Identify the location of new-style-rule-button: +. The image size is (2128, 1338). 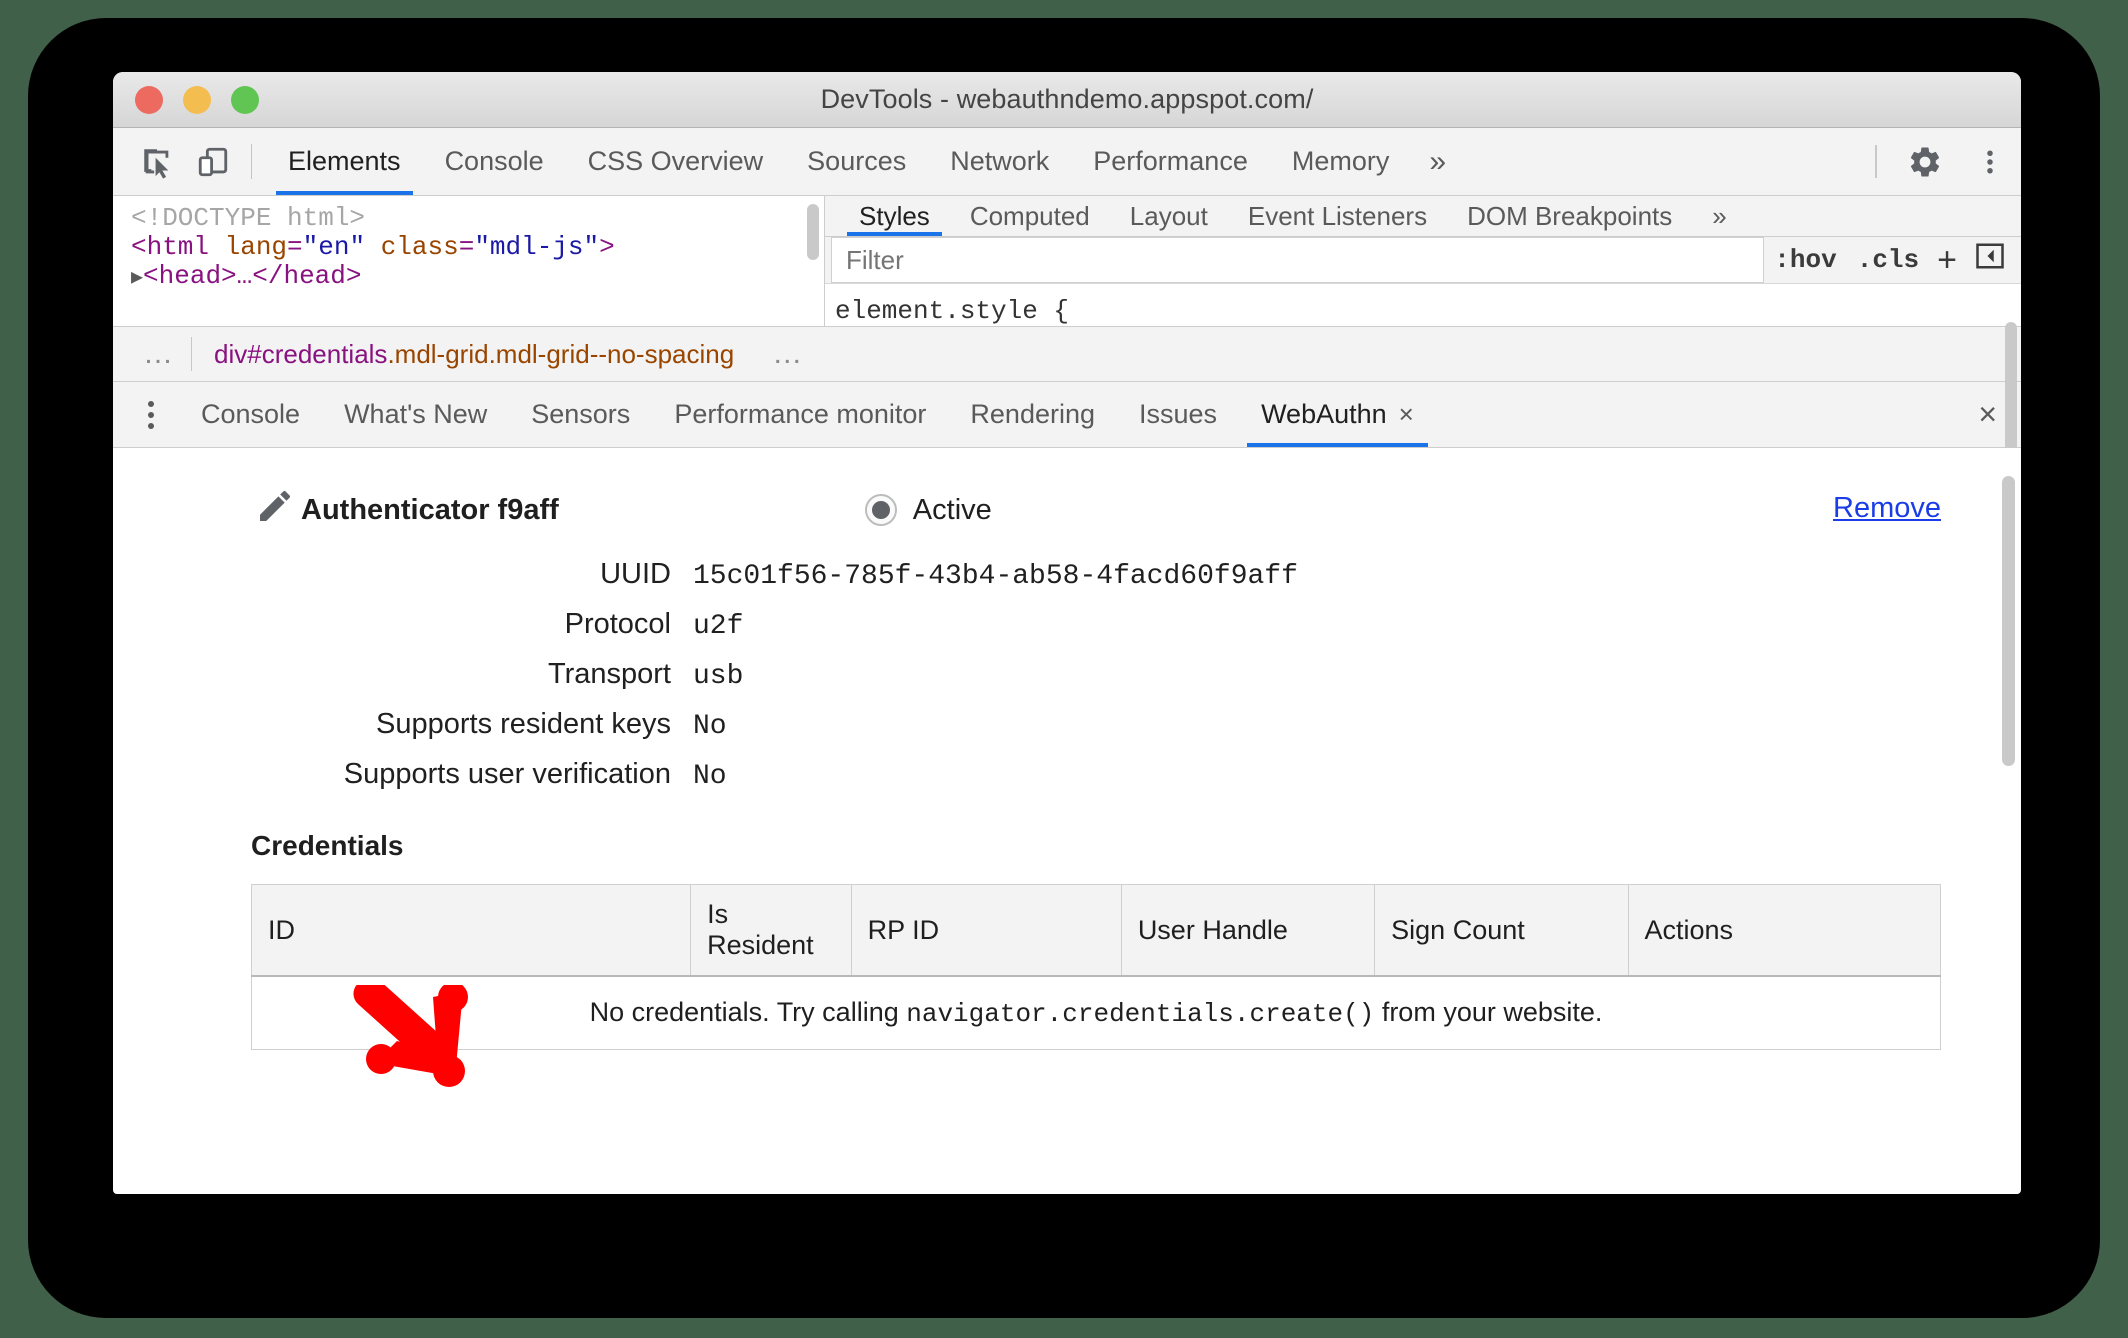
(1947, 260).